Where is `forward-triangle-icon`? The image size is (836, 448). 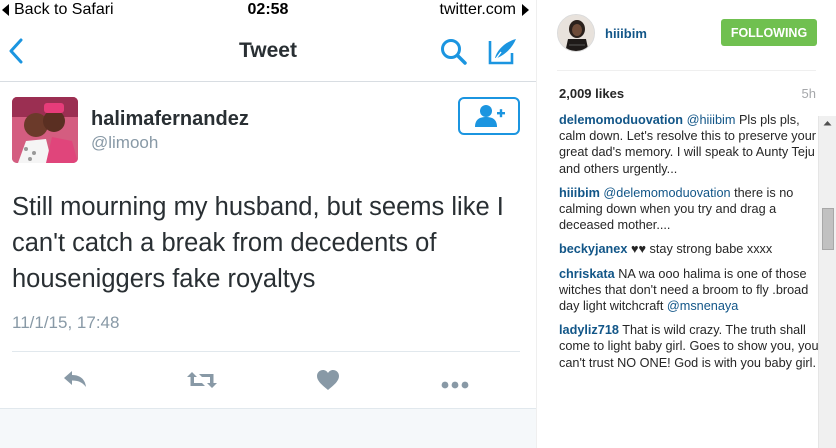
forward-triangle-icon is located at coordinates (525, 10).